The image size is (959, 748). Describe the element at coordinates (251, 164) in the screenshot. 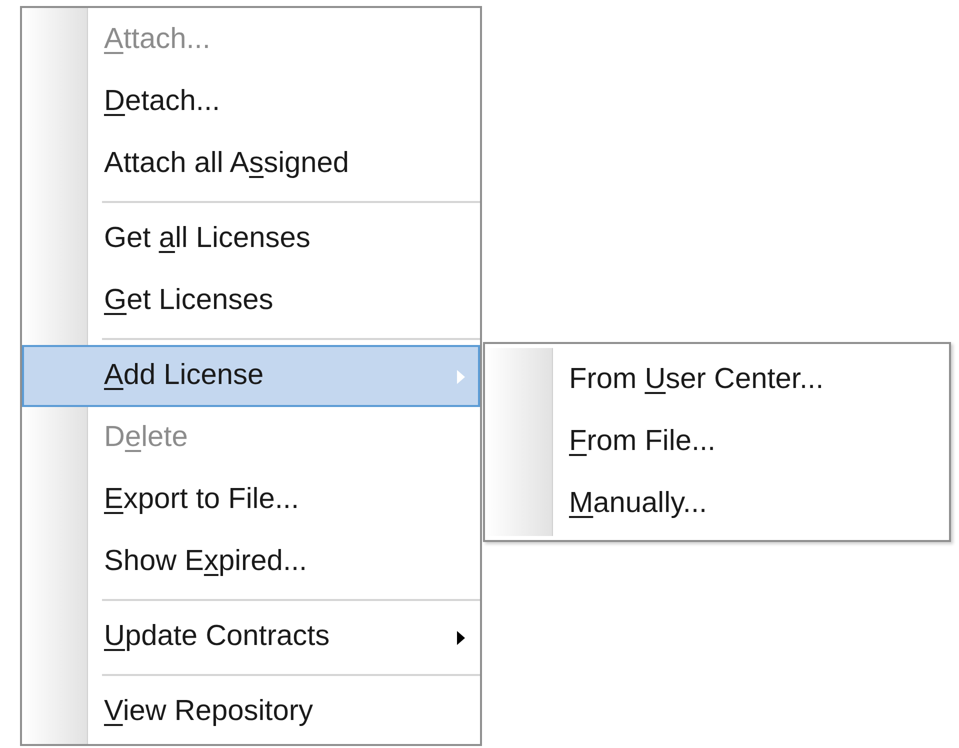

I see `menu-item: Attach all Assigned` at that location.